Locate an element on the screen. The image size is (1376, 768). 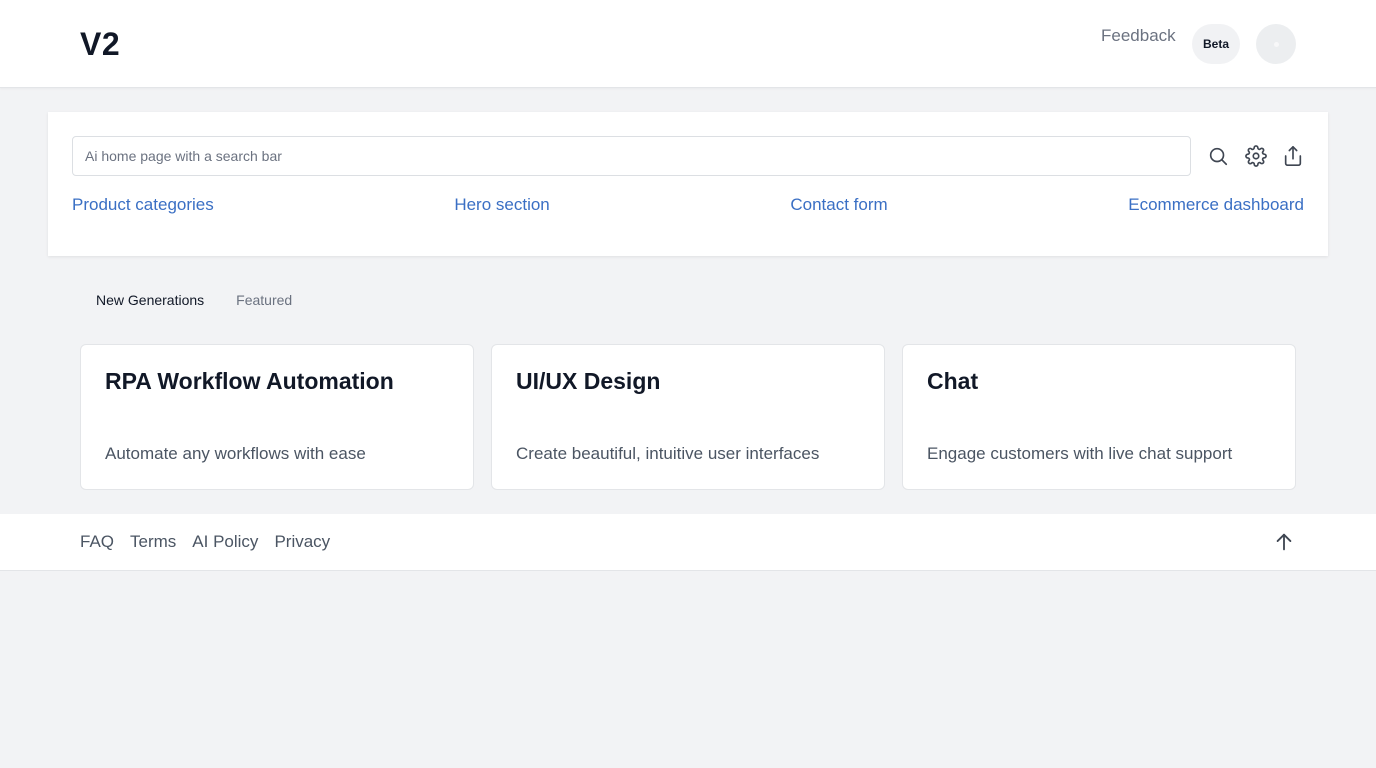
suggestion-contact-form: Contact form is located at coordinates (838, 205).